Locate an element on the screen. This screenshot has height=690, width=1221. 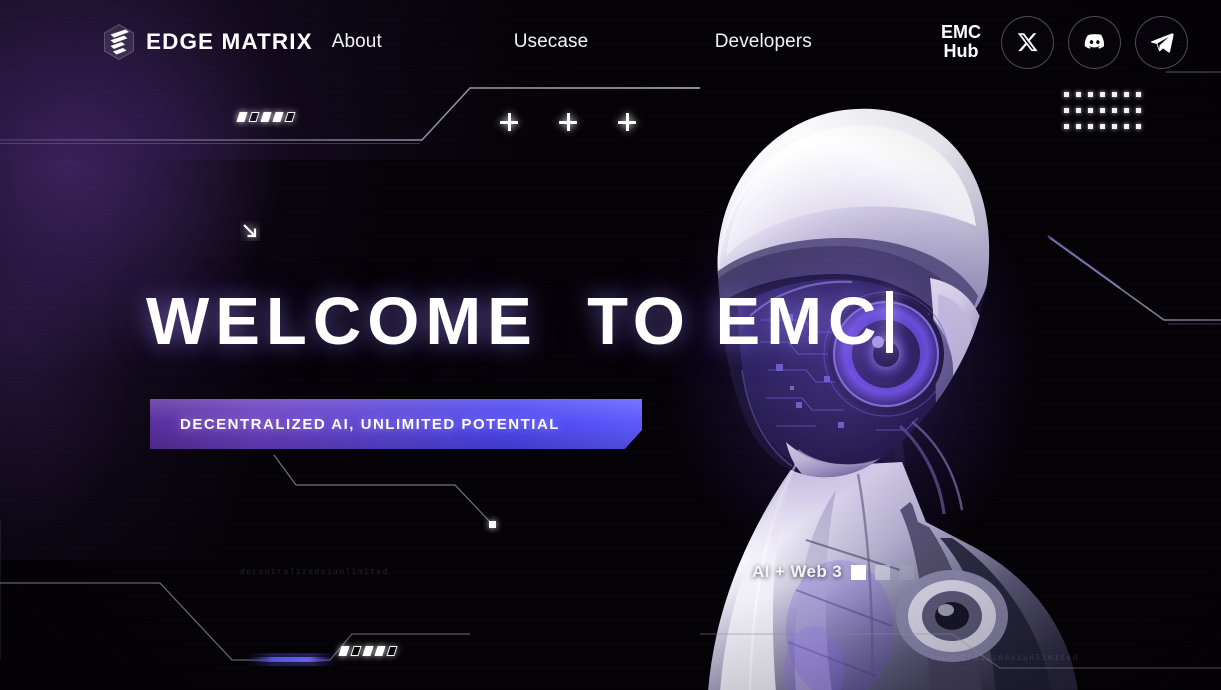
tagline-banner: DECENTRALIZED AI, UNLIMITED POTENTIAL is located at coordinates (396, 424).